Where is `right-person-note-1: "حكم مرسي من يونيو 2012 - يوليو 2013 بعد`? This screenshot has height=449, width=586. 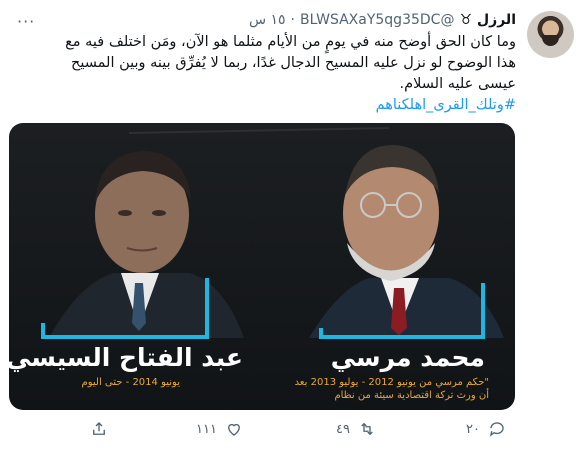 right-person-note-1: "حكم مرسي من يونيو 2012 - يوليو 2013 بعد is located at coordinates (391, 382).